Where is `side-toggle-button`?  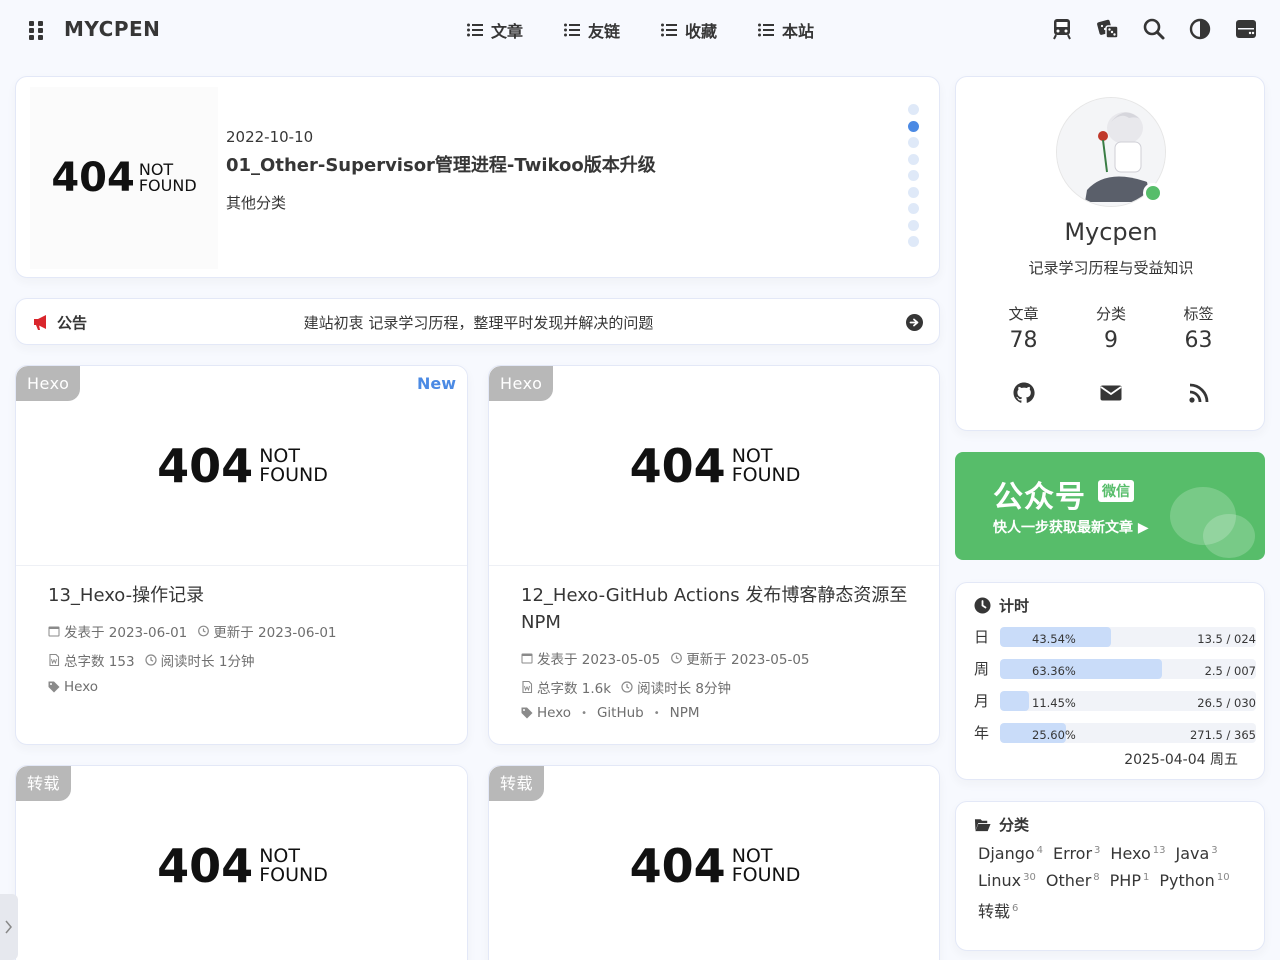
side-toggle-button is located at coordinates (9, 927).